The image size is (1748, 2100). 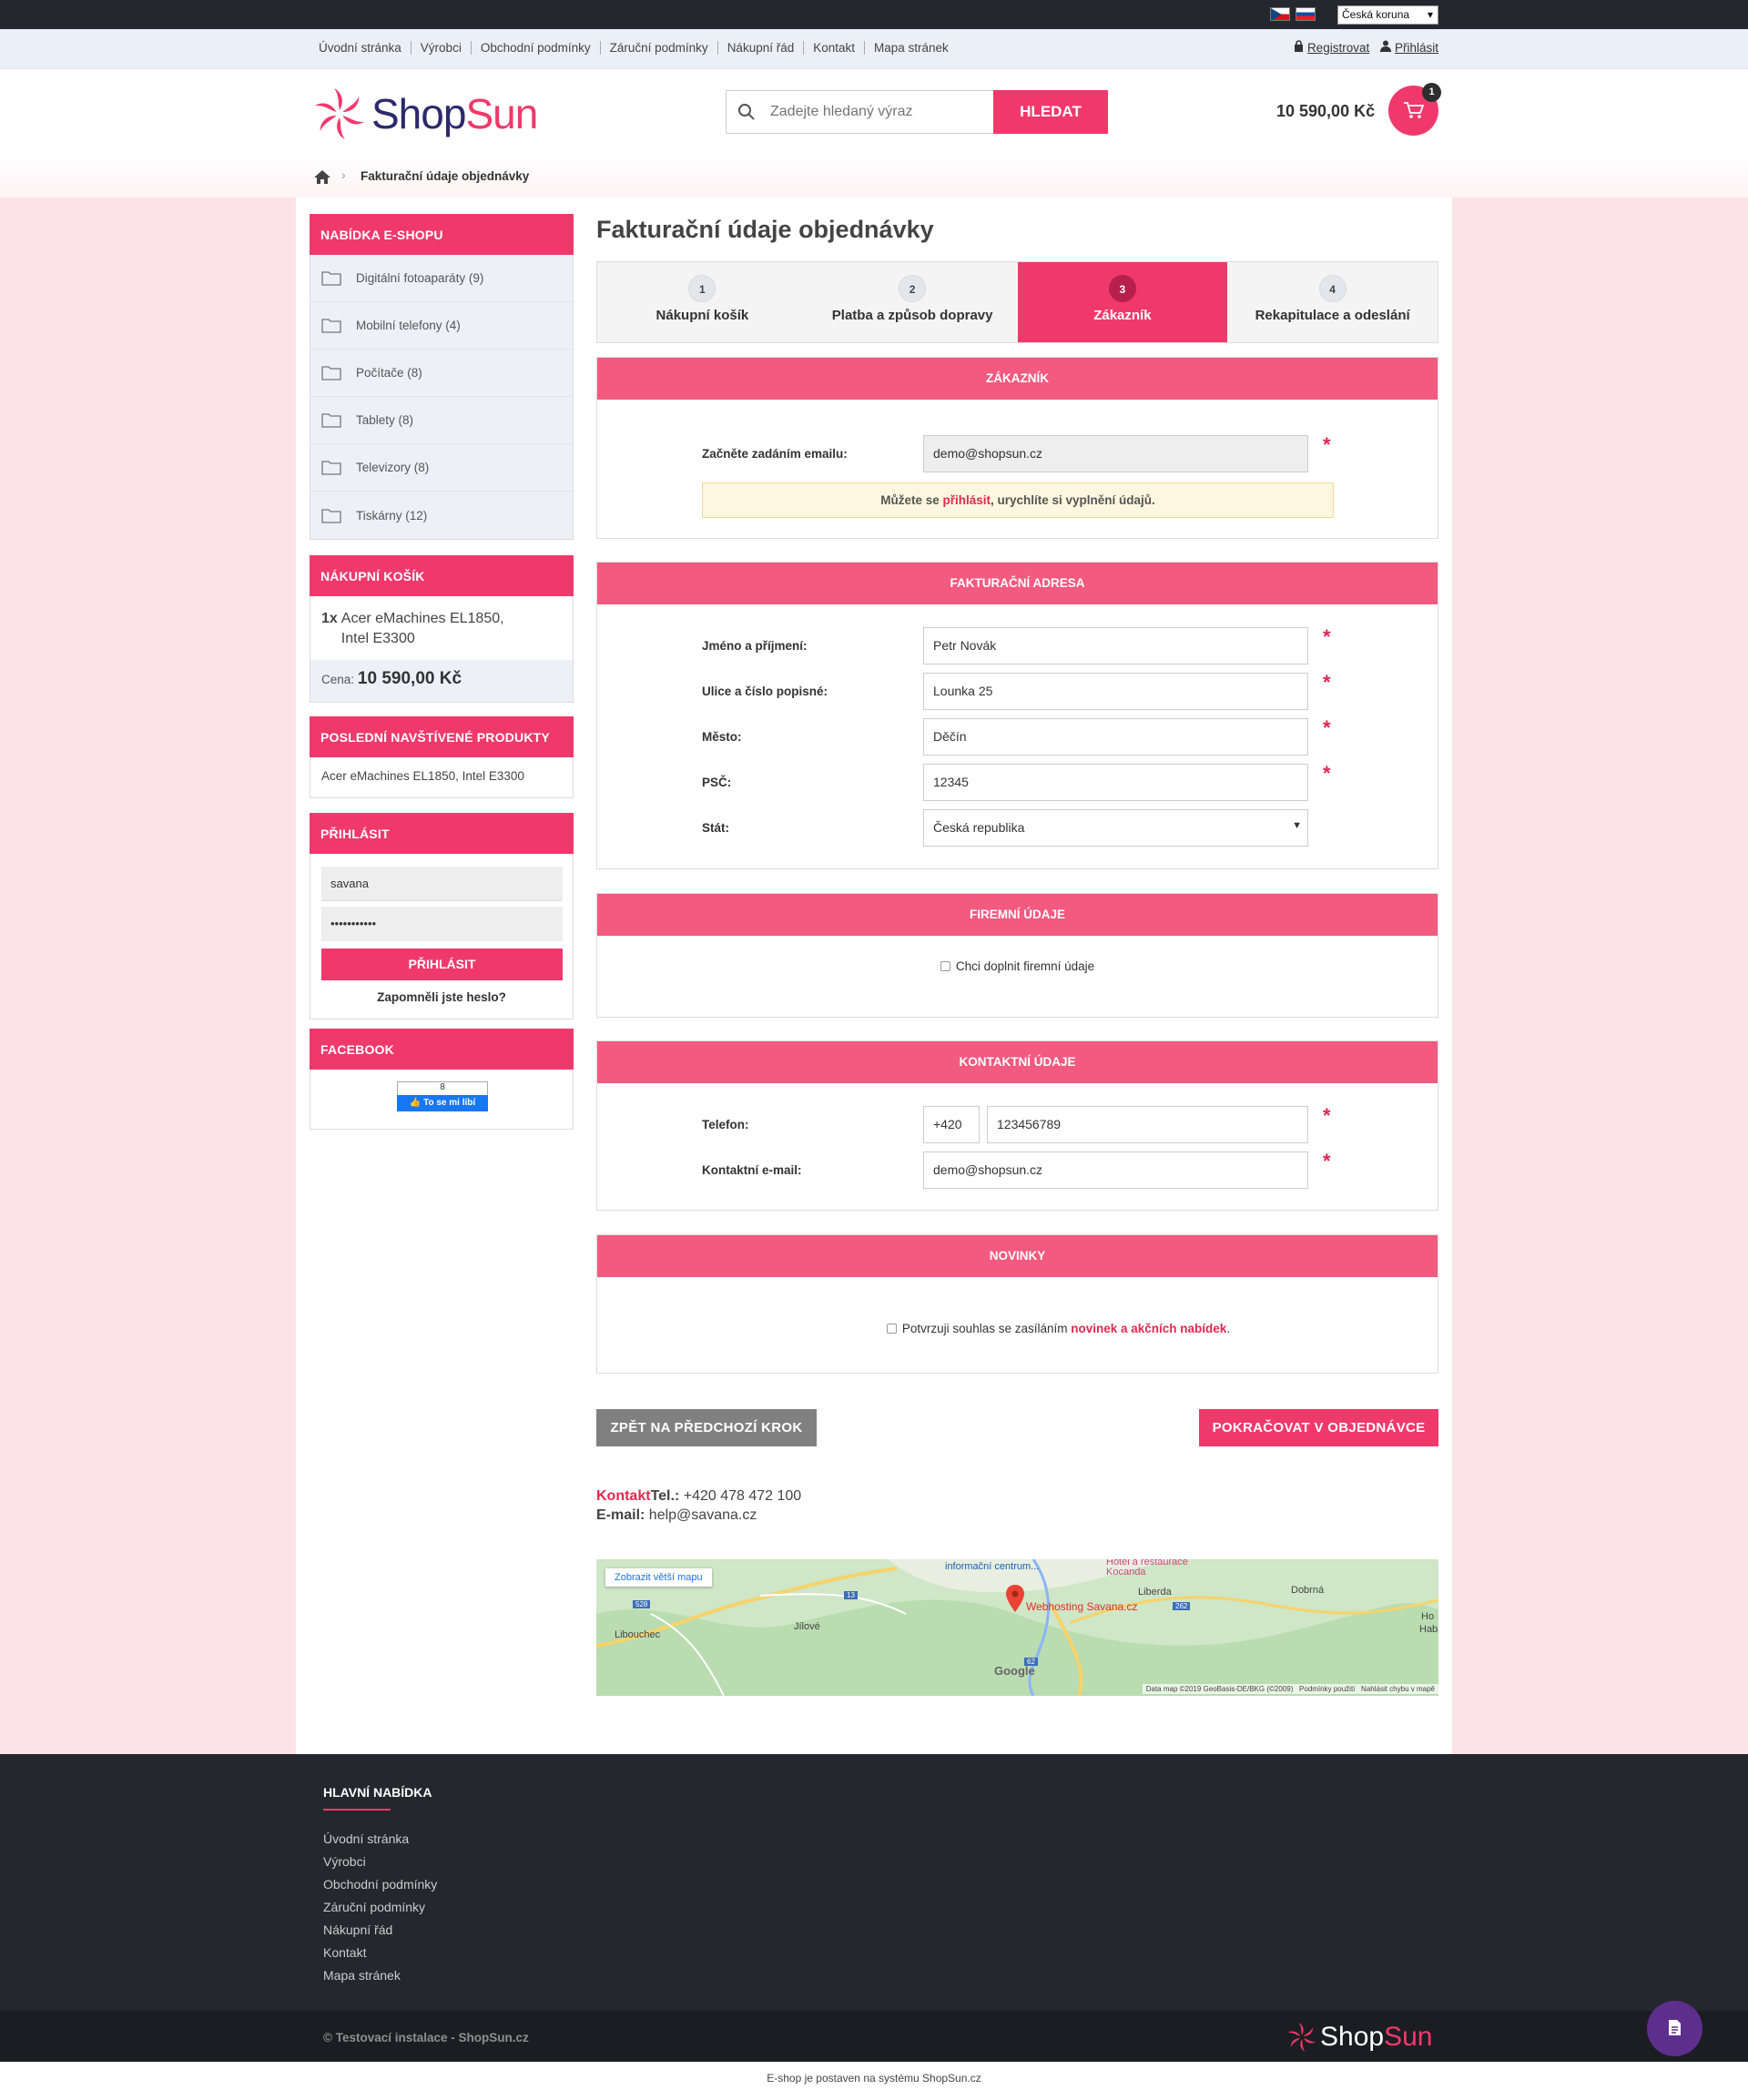 What do you see at coordinates (1358, 2037) in the screenshot?
I see `footer-logo: ShopSun` at bounding box center [1358, 2037].